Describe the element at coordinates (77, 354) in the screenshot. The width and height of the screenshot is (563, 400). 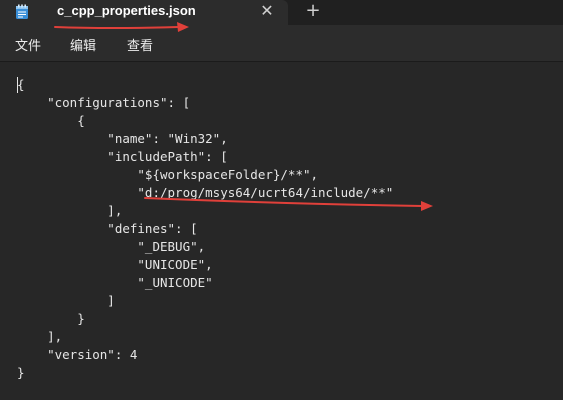
I see `code-line: "version": 4` at that location.